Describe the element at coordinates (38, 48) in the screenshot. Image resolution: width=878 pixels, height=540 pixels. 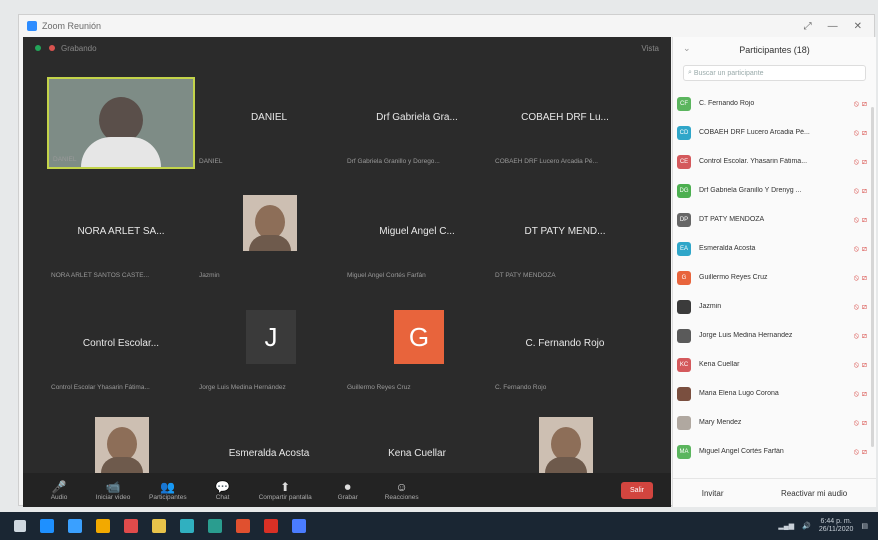
I see `encryption-icon` at that location.